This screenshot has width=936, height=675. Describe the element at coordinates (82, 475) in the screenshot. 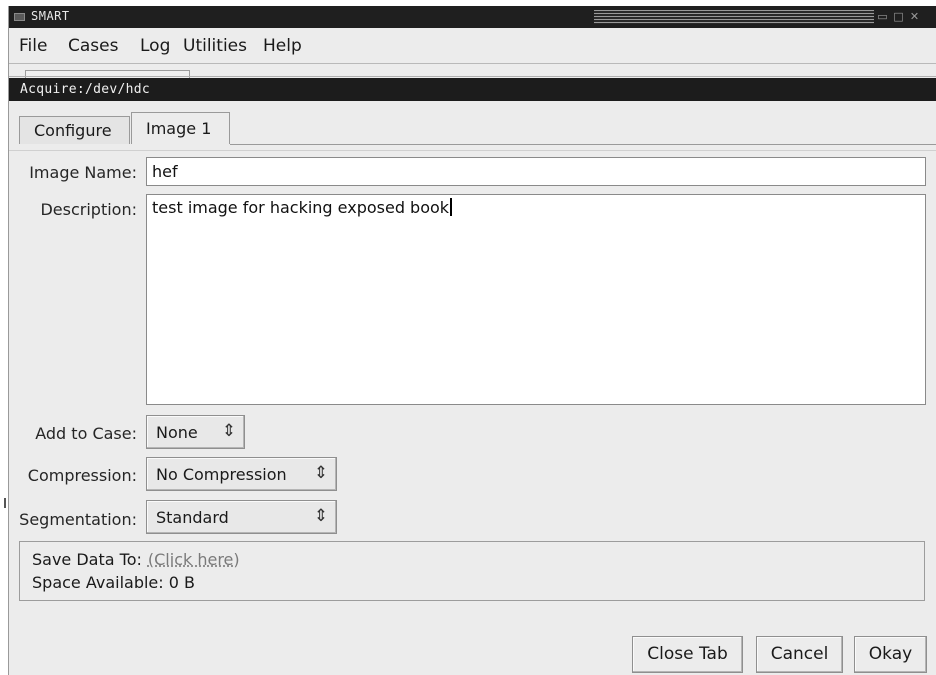

I see `compression-label: Compression:` at that location.